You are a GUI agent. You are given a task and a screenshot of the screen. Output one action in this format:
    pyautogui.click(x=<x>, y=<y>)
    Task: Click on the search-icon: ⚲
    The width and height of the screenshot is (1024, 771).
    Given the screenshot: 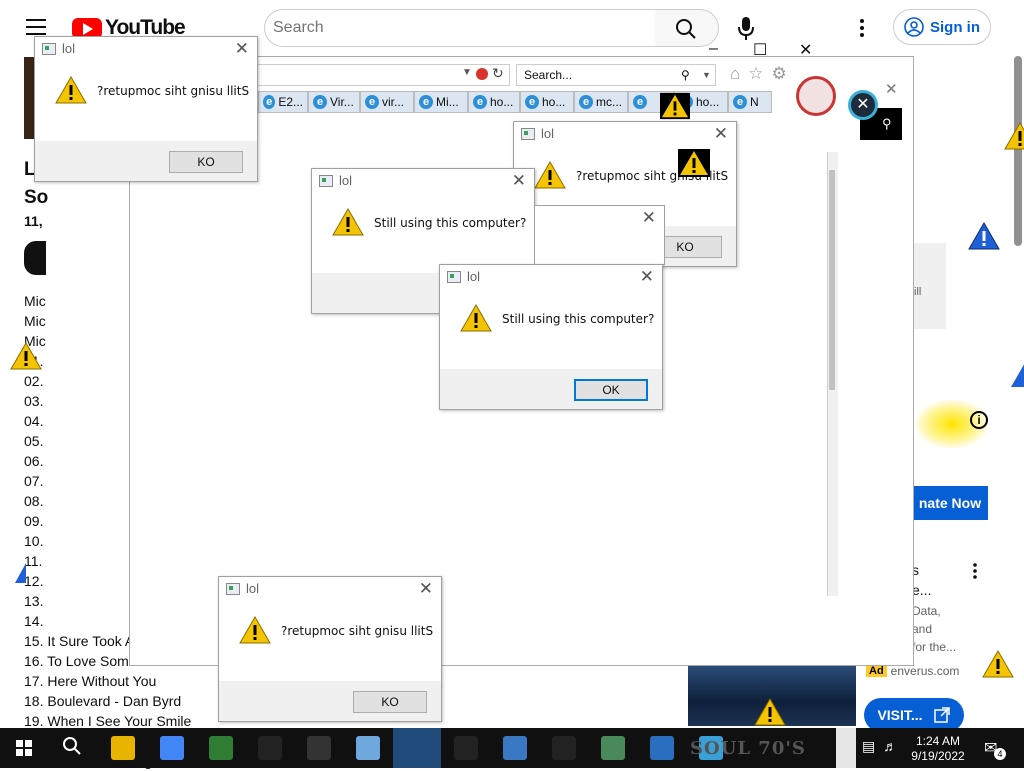 What is the action you would take?
    pyautogui.click(x=685, y=75)
    